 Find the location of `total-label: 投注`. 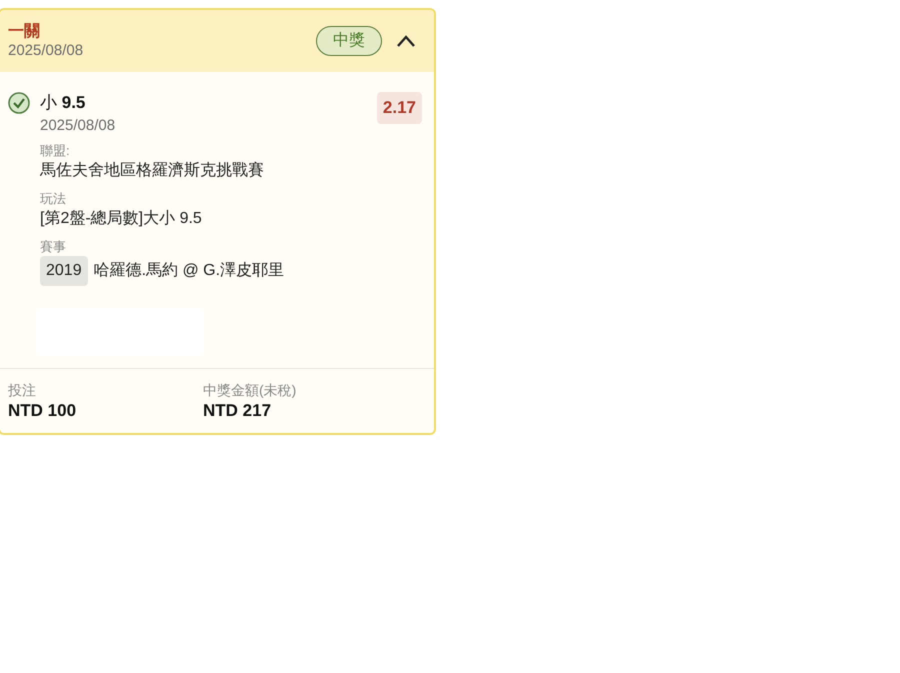

total-label: 投注 is located at coordinates (22, 389).